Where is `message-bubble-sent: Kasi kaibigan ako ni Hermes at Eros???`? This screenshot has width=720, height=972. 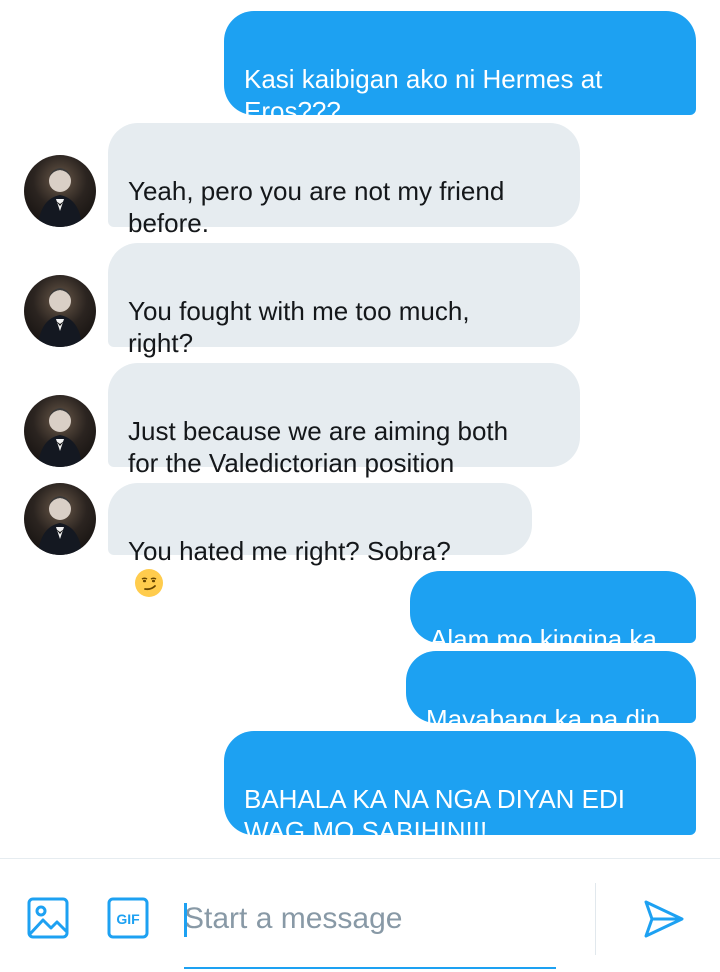
message-bubble-sent: Kasi kaibigan ako ni Hermes at Eros??? is located at coordinates (460, 68).